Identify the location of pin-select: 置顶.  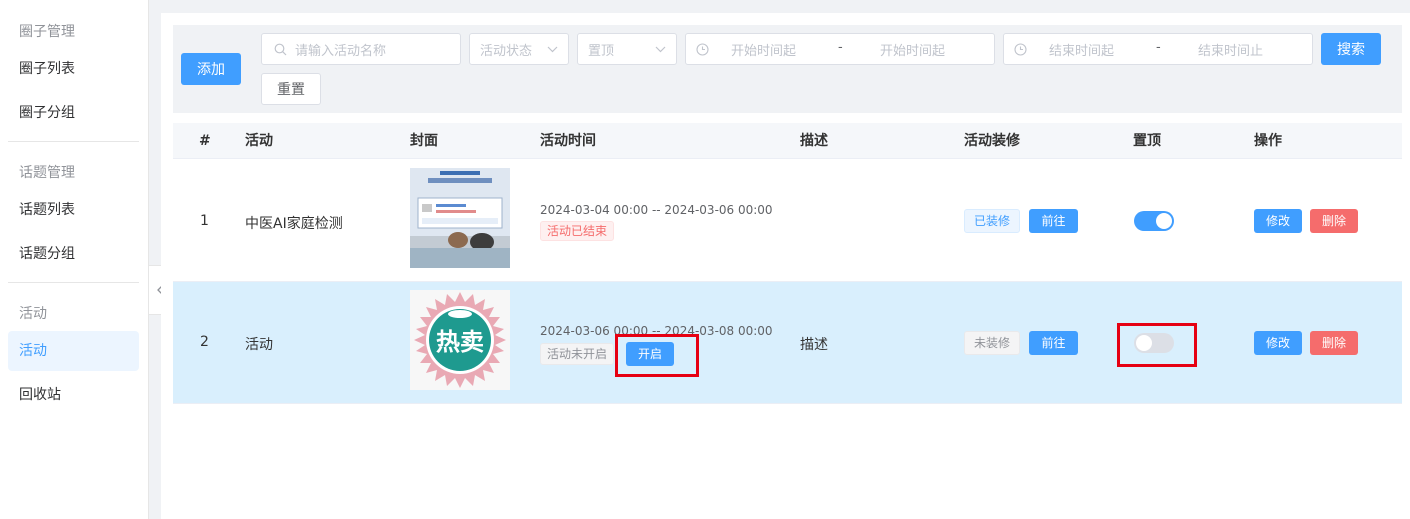
(627, 49).